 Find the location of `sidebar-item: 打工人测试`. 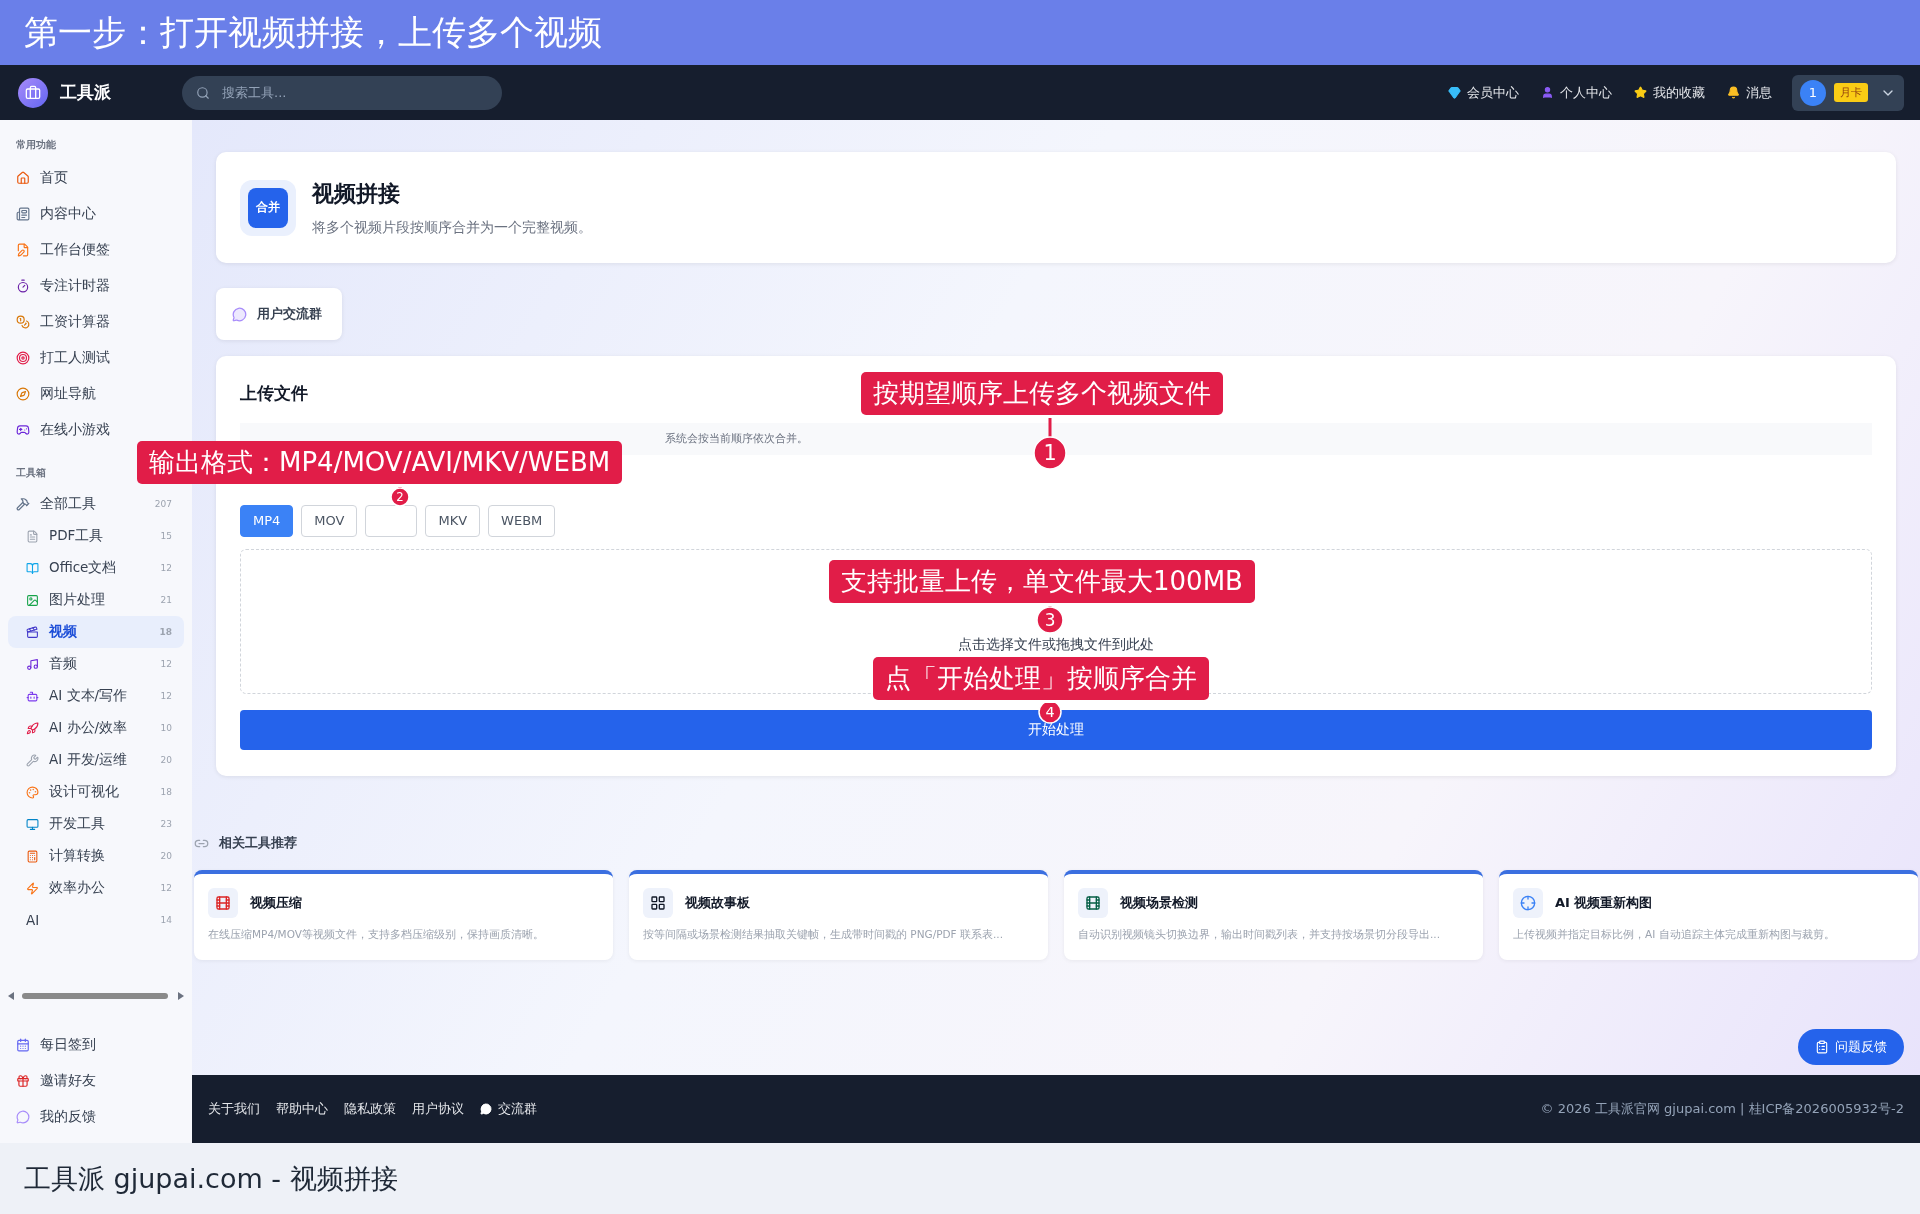

sidebar-item: 打工人测试 is located at coordinates (96, 358).